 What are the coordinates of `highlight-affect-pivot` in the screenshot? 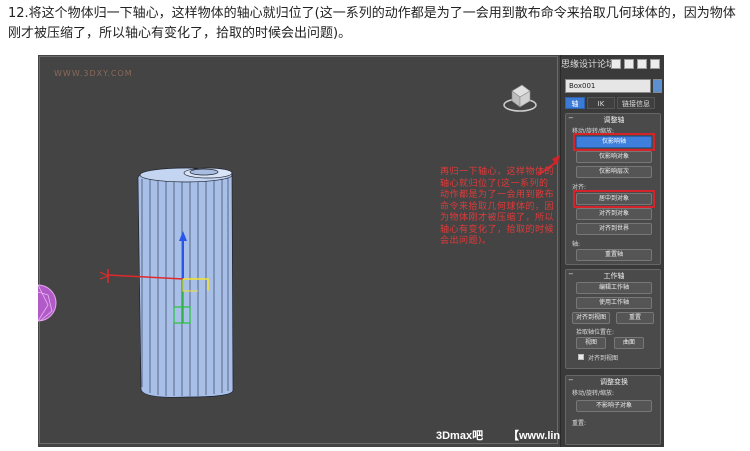 It's located at (614, 142).